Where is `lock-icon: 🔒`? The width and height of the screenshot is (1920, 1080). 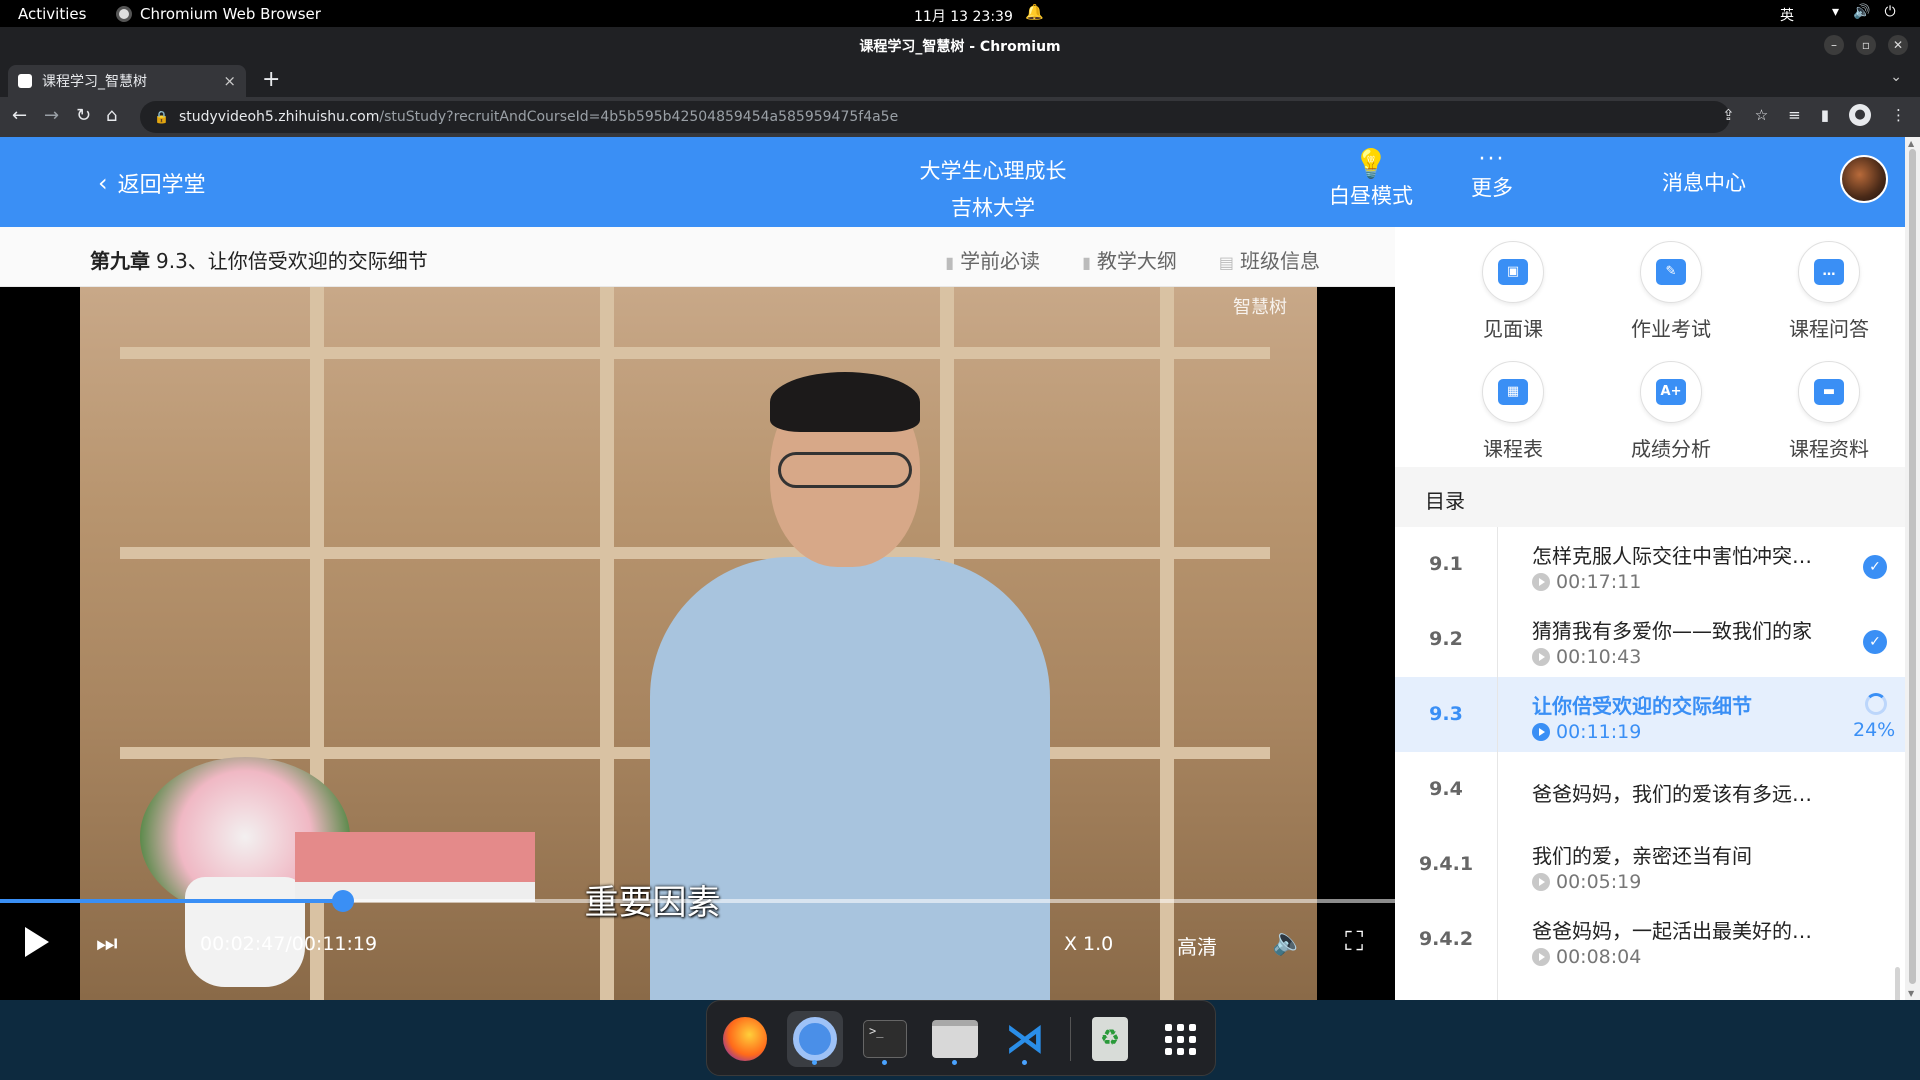 lock-icon: 🔒 is located at coordinates (161, 117).